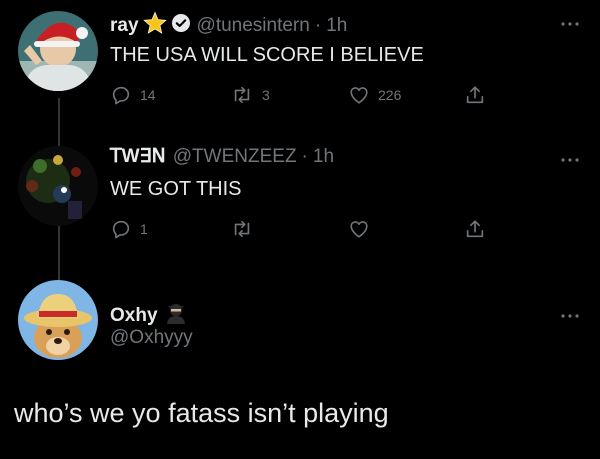 The width and height of the screenshot is (600, 459). What do you see at coordinates (138, 156) in the screenshot?
I see `author-name: ꓔW∃ꓠ` at bounding box center [138, 156].